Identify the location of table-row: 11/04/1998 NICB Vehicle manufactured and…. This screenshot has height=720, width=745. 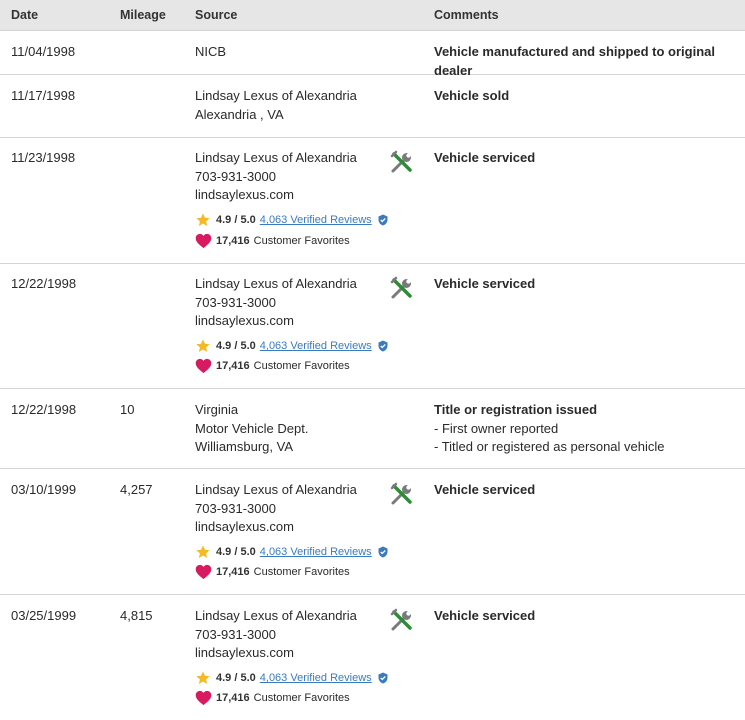
(372, 54).